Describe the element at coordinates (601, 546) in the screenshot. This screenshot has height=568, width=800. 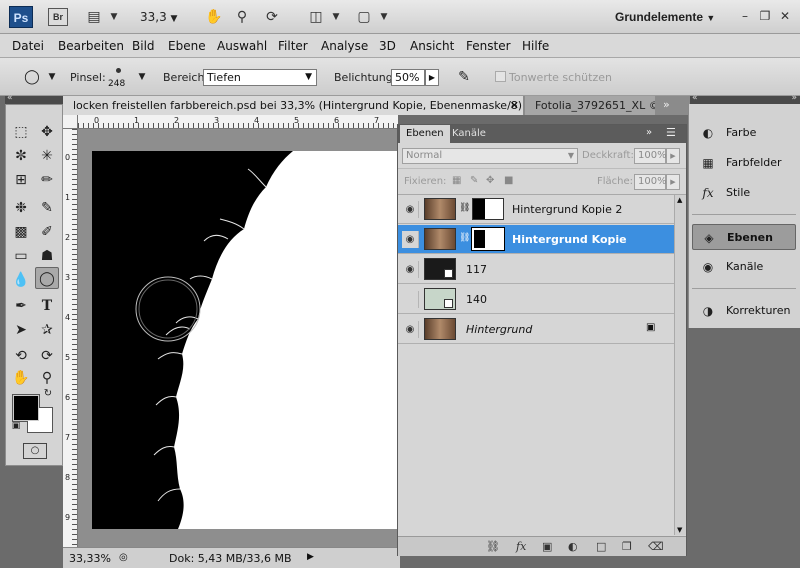
I see `new-group-icon: □` at that location.